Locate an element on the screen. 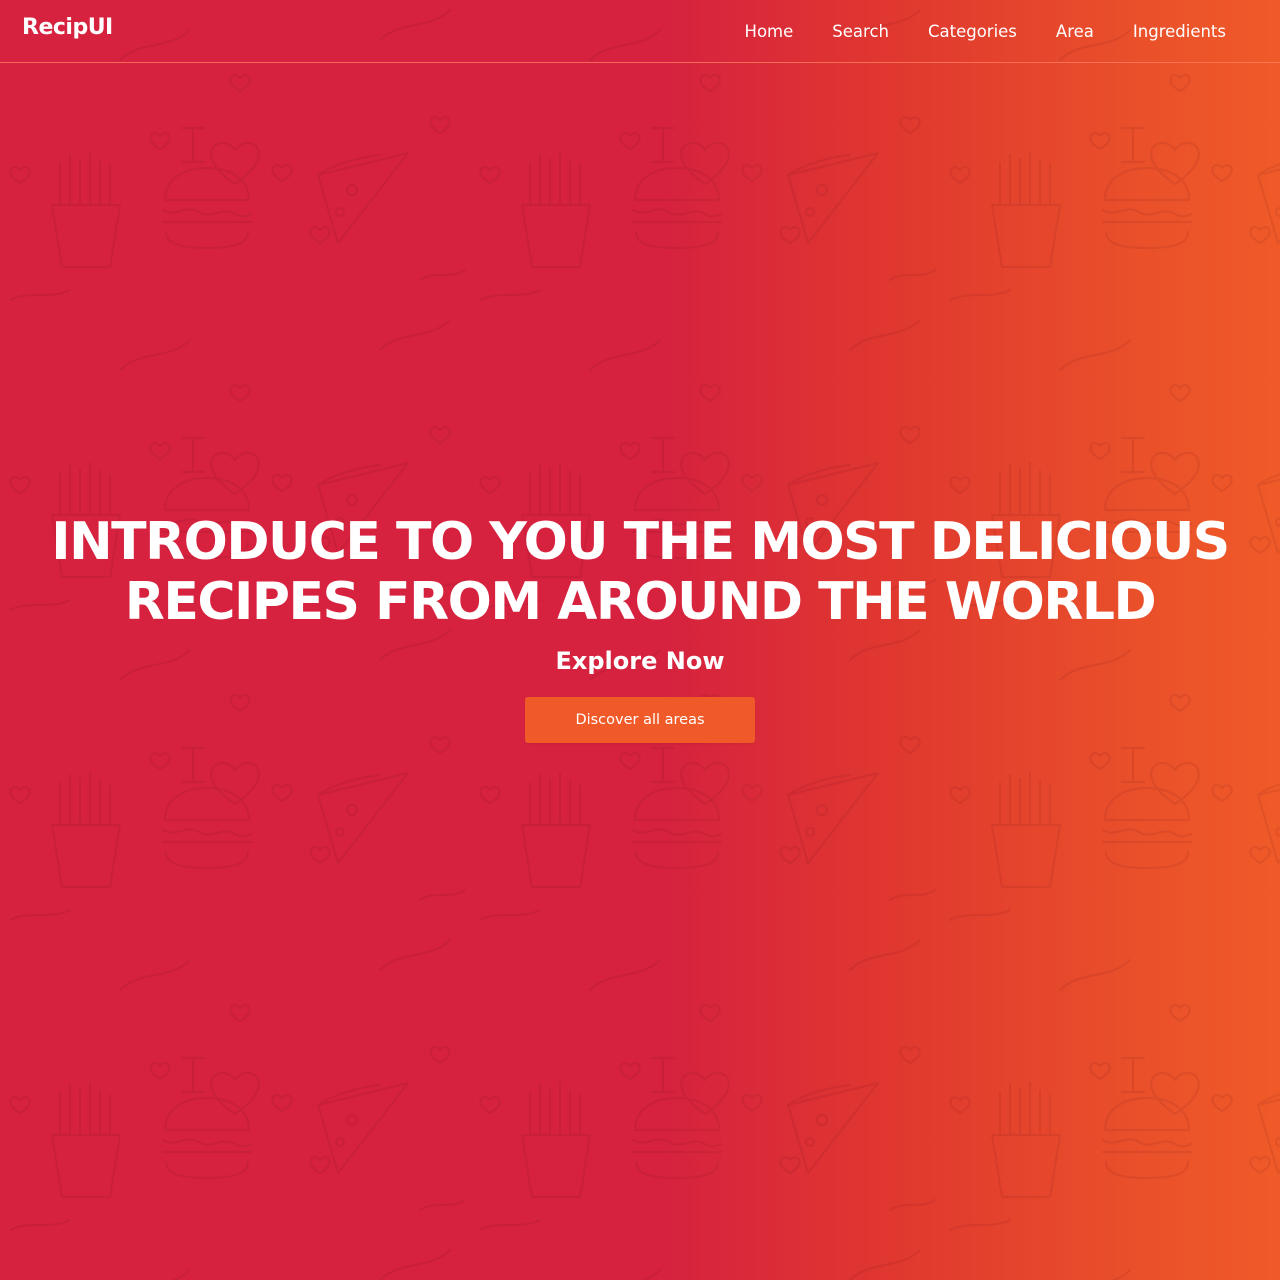  hero-subtitle: Explore Now is located at coordinates (640, 661).